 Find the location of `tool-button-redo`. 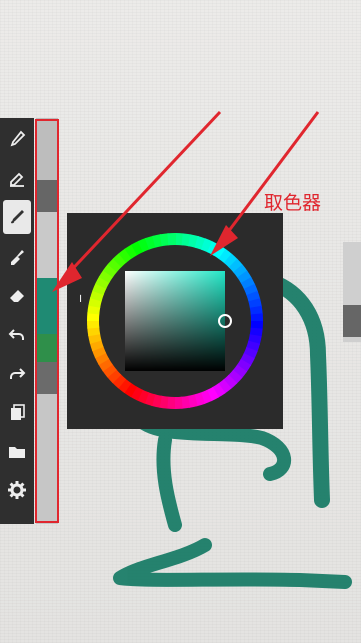

tool-button-redo is located at coordinates (17, 373).